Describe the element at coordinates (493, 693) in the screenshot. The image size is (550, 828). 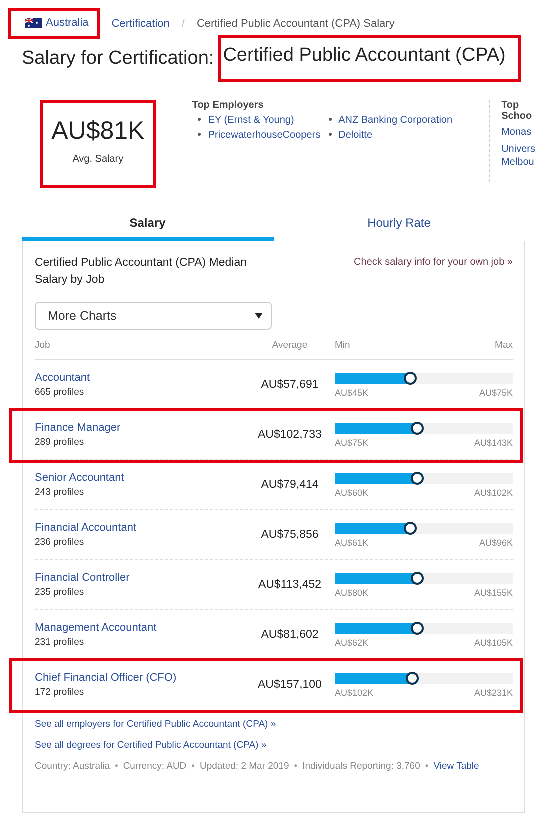
I see `range-max: AU$231K` at that location.